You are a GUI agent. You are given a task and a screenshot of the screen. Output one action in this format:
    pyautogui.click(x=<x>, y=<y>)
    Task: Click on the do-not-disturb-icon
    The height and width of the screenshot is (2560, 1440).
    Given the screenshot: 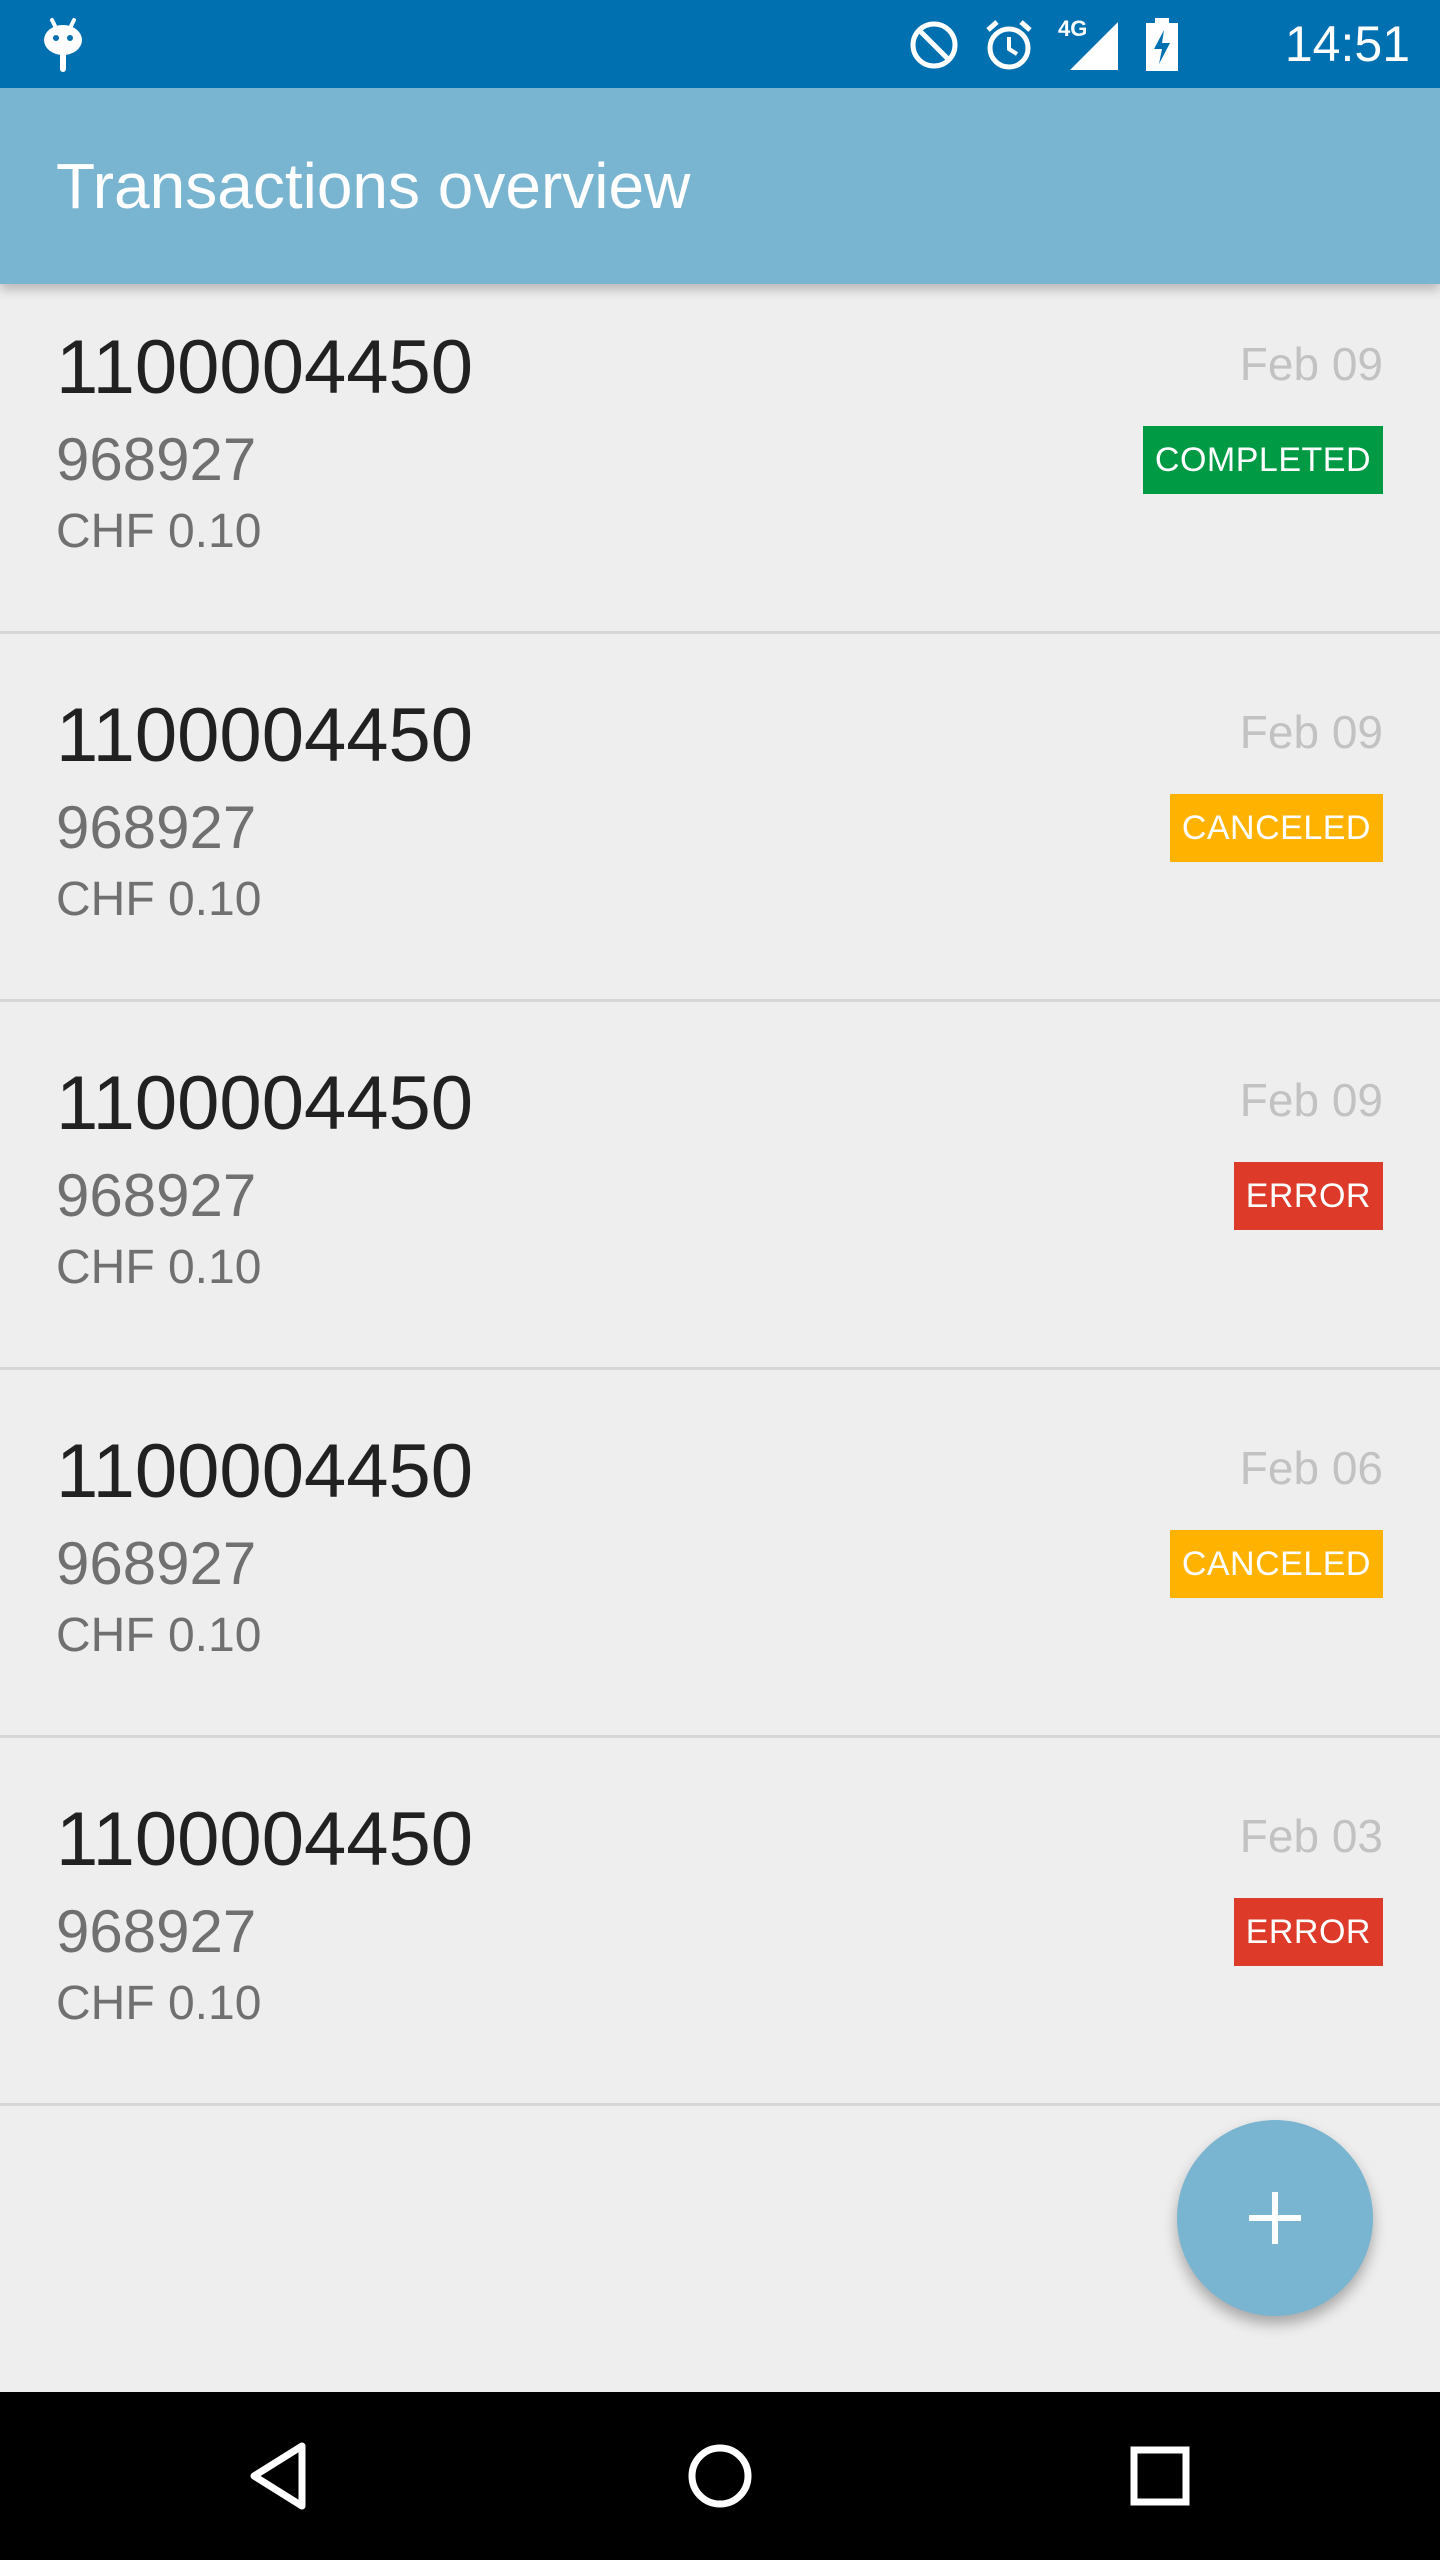 What is the action you would take?
    pyautogui.click(x=934, y=45)
    